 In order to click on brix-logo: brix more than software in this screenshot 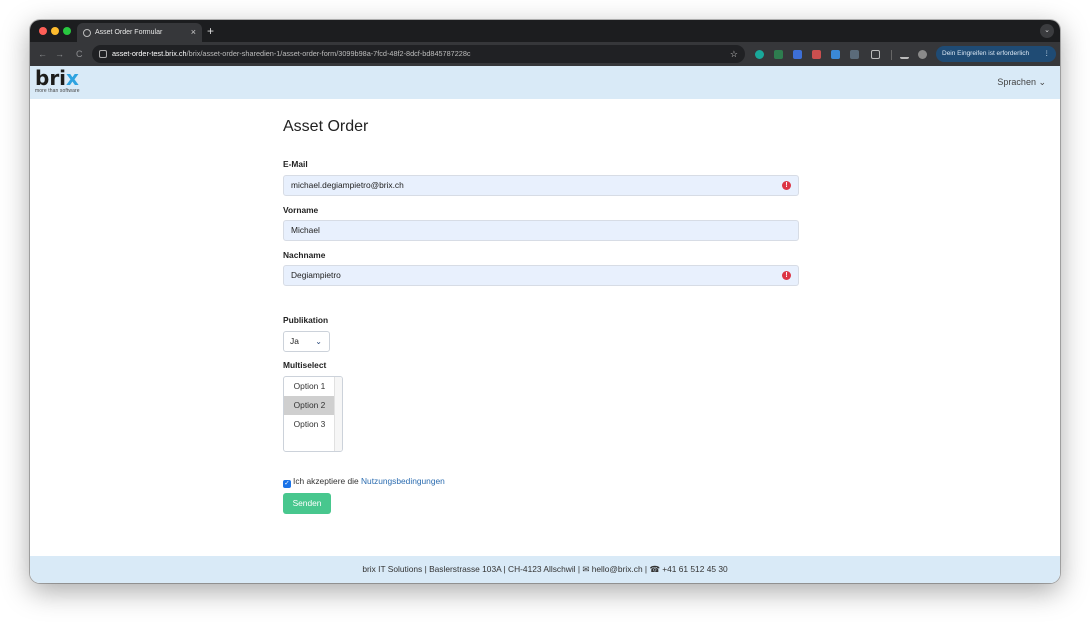, I will do `click(57, 81)`.